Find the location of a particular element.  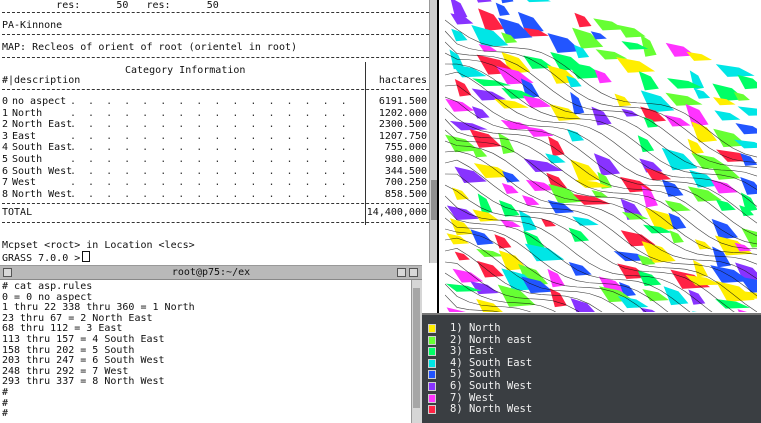

column-hectares: hactares is located at coordinates (402, 80).